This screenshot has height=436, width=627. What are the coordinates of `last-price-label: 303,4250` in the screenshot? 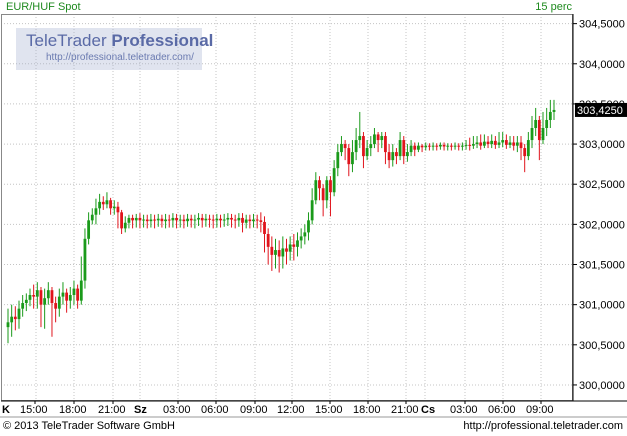 It's located at (600, 111).